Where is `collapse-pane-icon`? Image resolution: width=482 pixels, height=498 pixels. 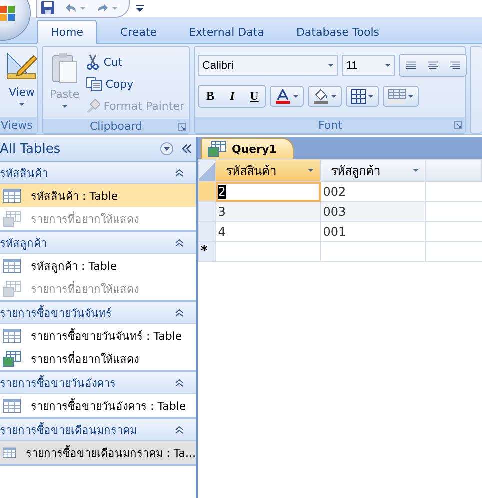 collapse-pane-icon is located at coordinates (187, 149).